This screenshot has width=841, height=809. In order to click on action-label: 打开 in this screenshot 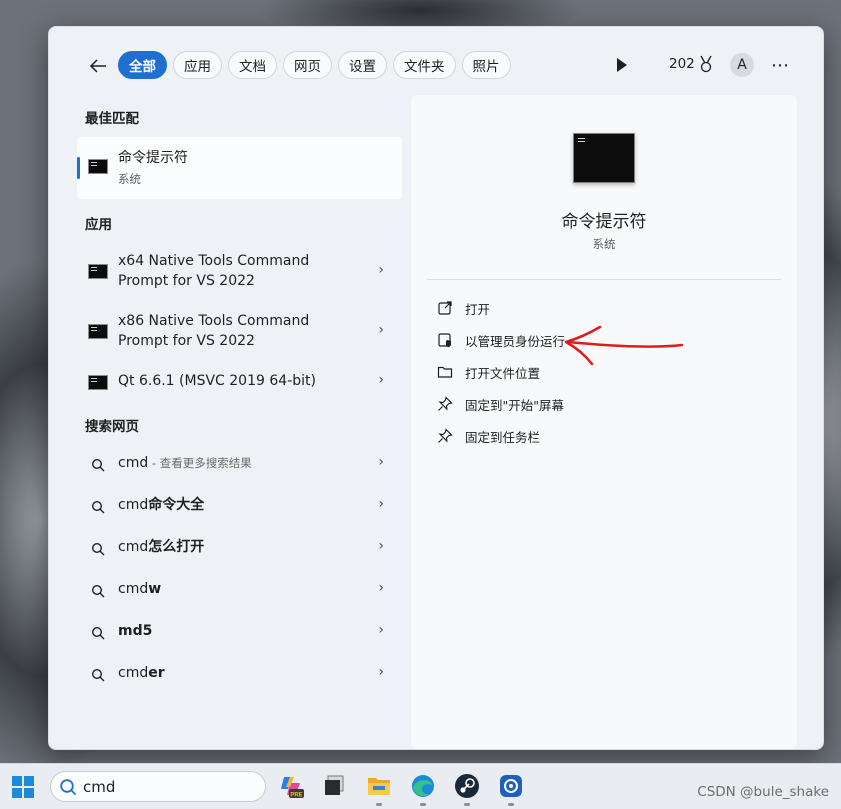, I will do `click(478, 309)`.